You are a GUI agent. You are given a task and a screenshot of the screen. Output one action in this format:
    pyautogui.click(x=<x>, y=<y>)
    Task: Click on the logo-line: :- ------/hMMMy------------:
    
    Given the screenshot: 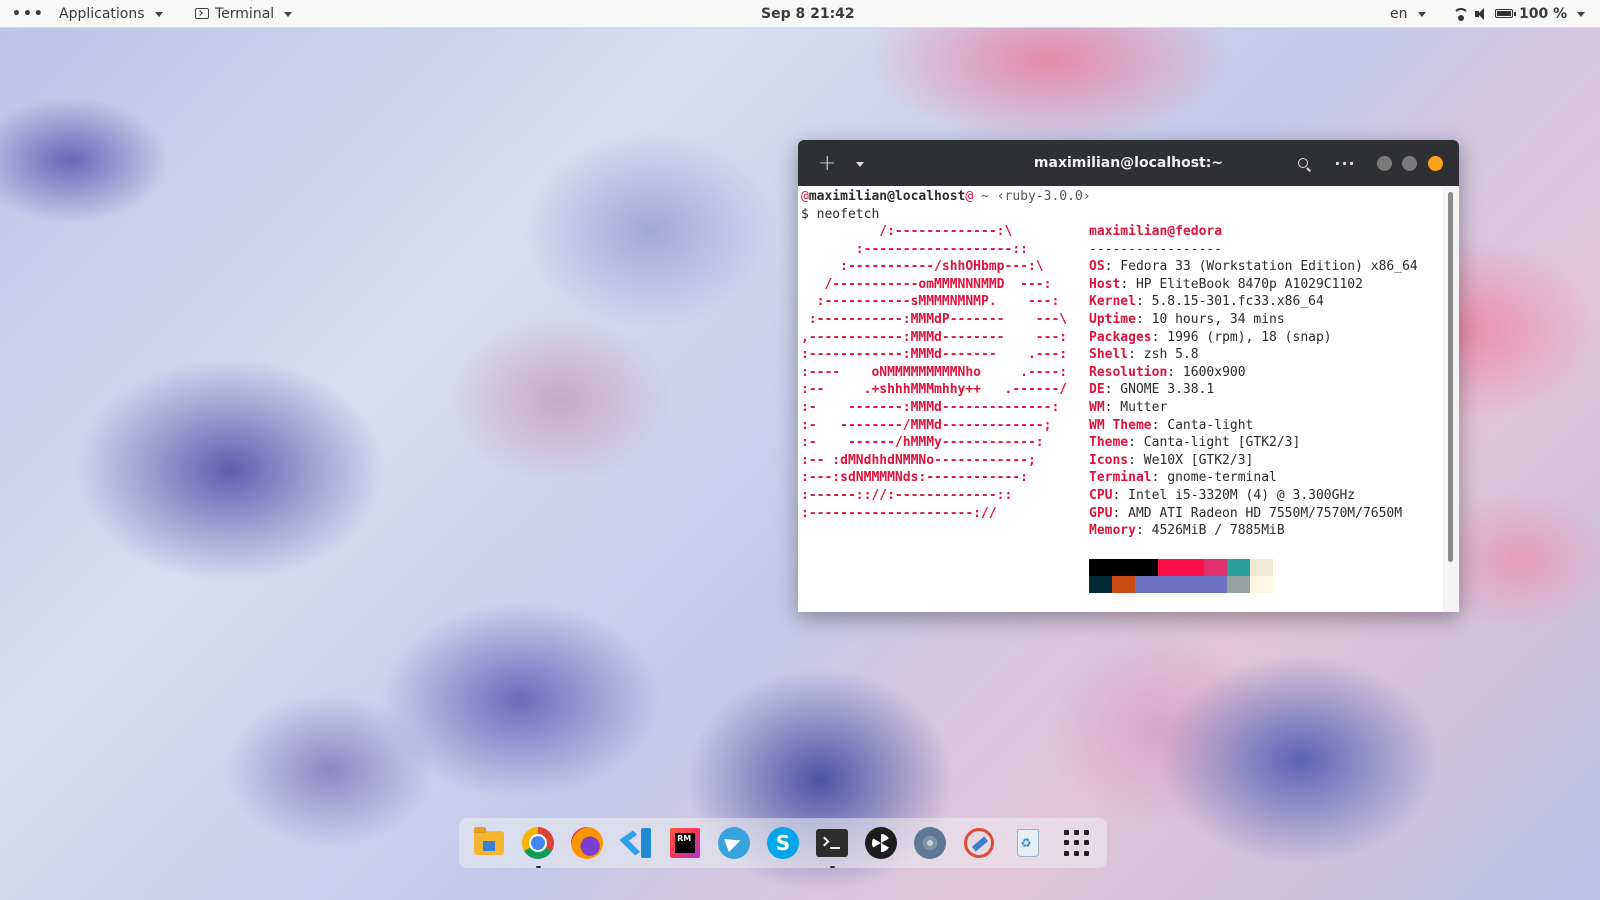 What is the action you would take?
    pyautogui.click(x=922, y=443)
    